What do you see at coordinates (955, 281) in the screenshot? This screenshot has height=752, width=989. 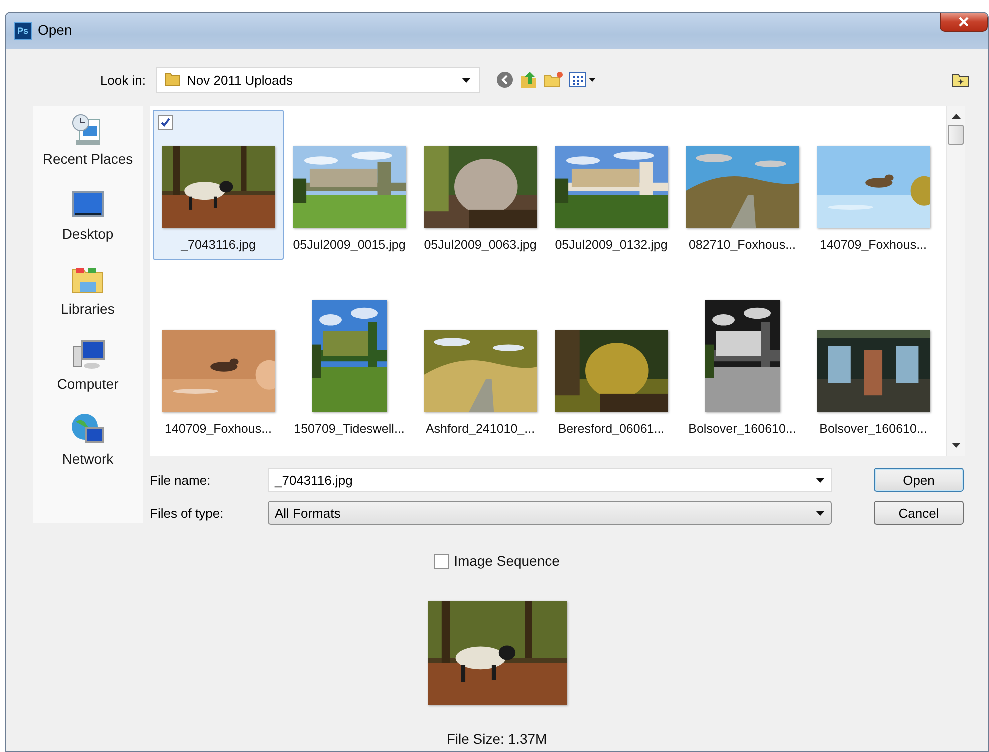 I see `scrollbar` at bounding box center [955, 281].